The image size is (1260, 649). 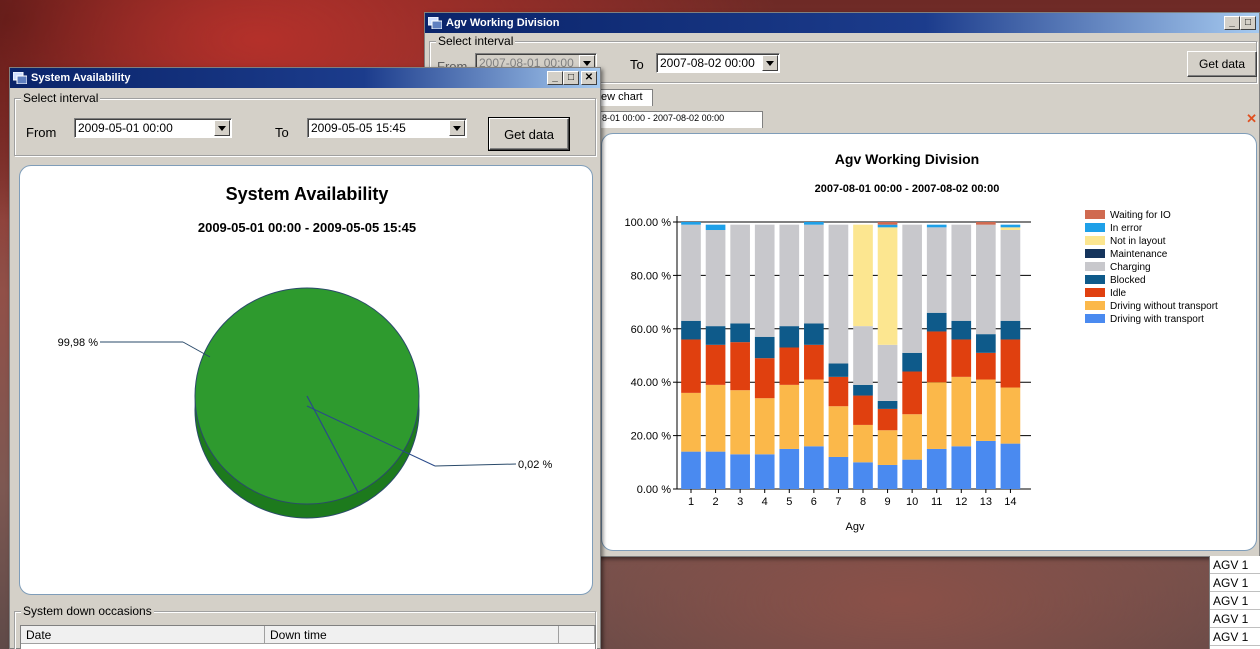 I want to click on x-tick-label: 7, so click(x=838, y=502).